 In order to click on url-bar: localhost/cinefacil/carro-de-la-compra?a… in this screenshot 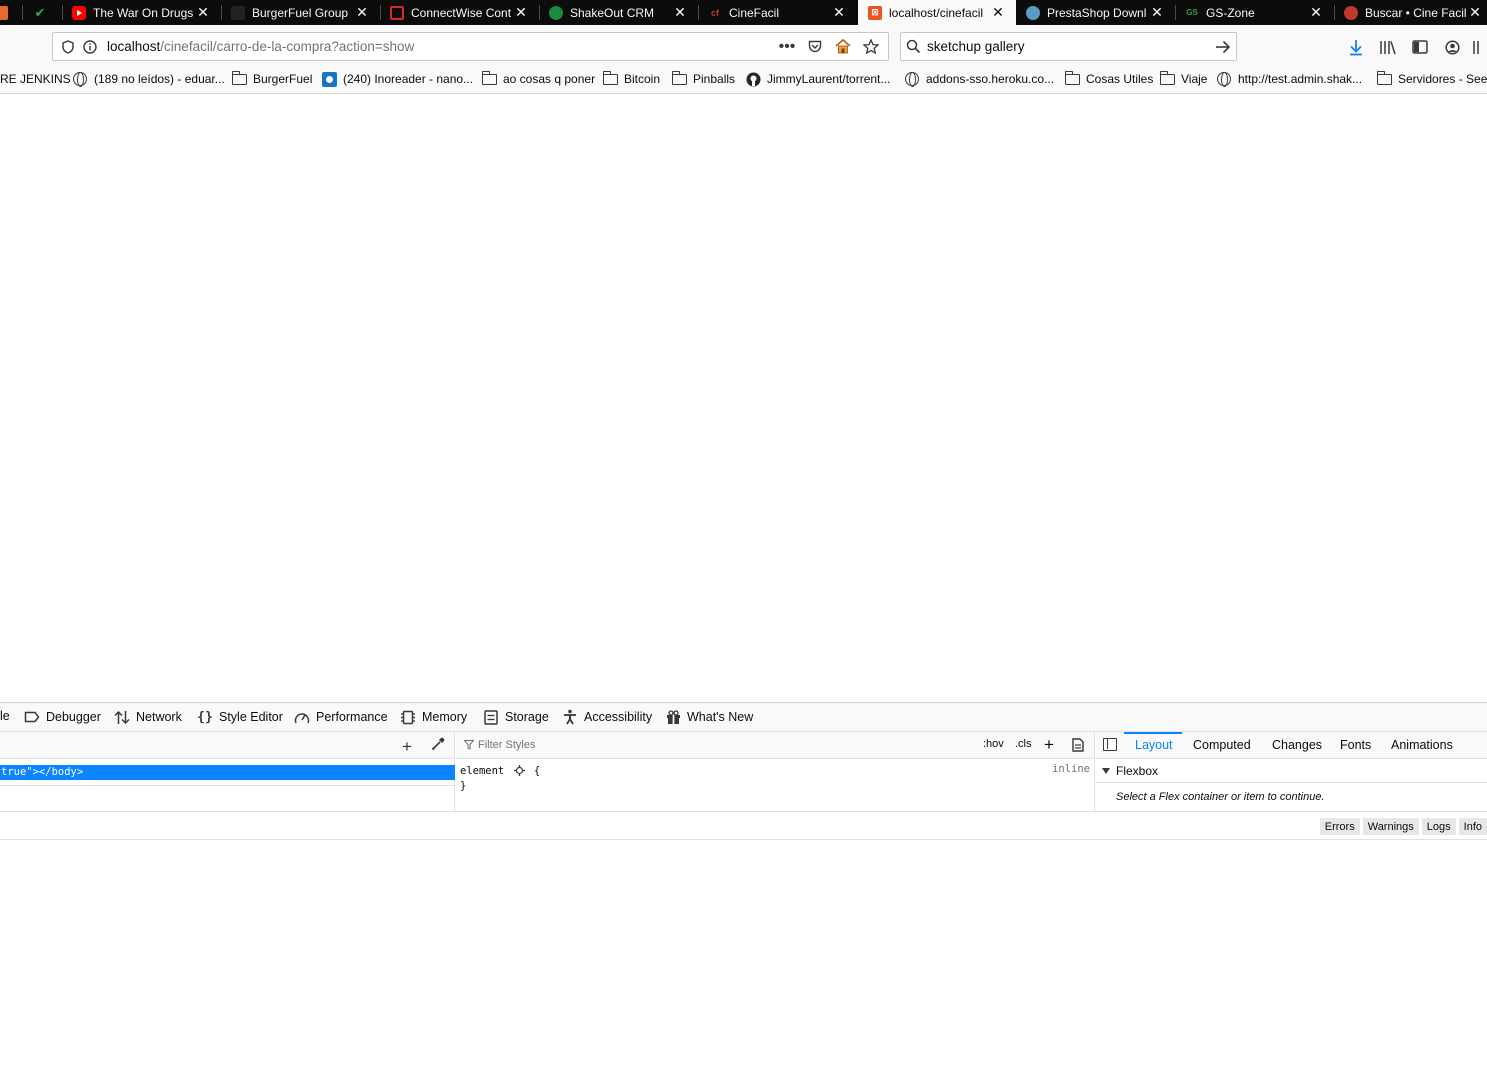, I will do `click(470, 46)`.